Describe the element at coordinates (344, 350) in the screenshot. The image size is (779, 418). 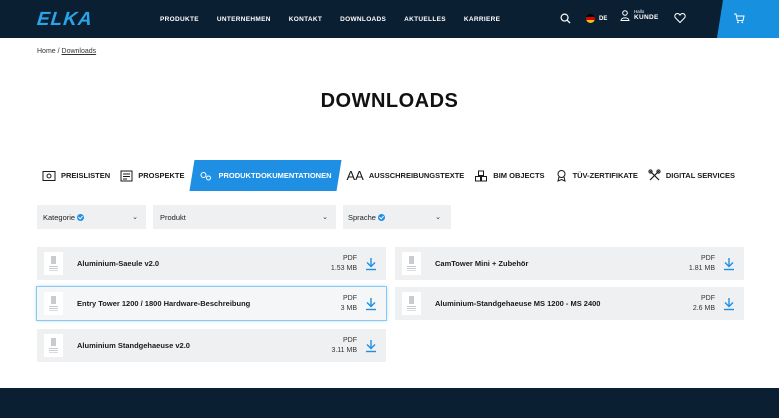
I see `file-size: 3.11 MB` at that location.